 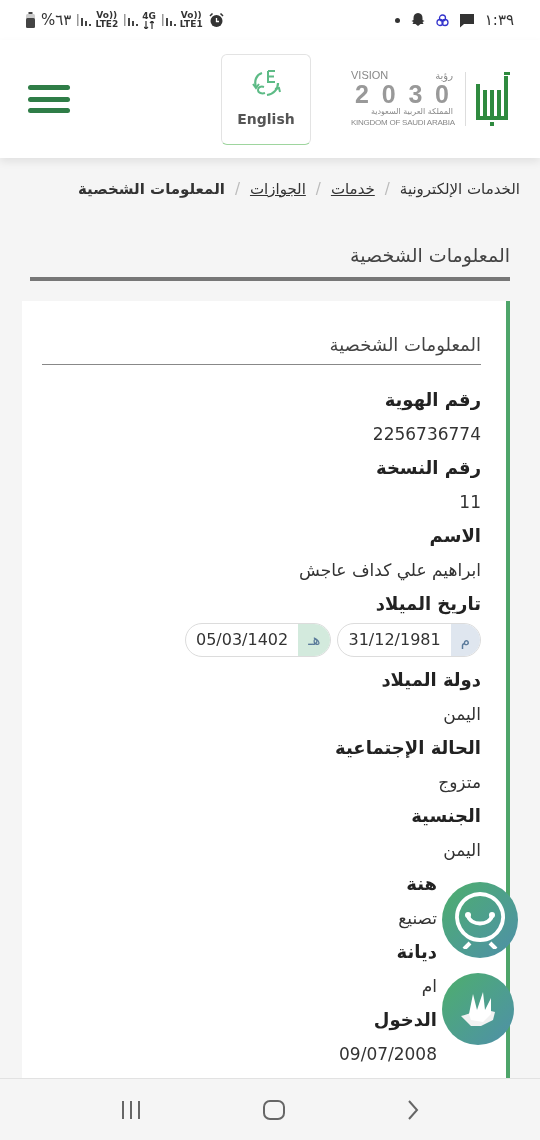 I want to click on network-label: 4G, so click(x=149, y=16).